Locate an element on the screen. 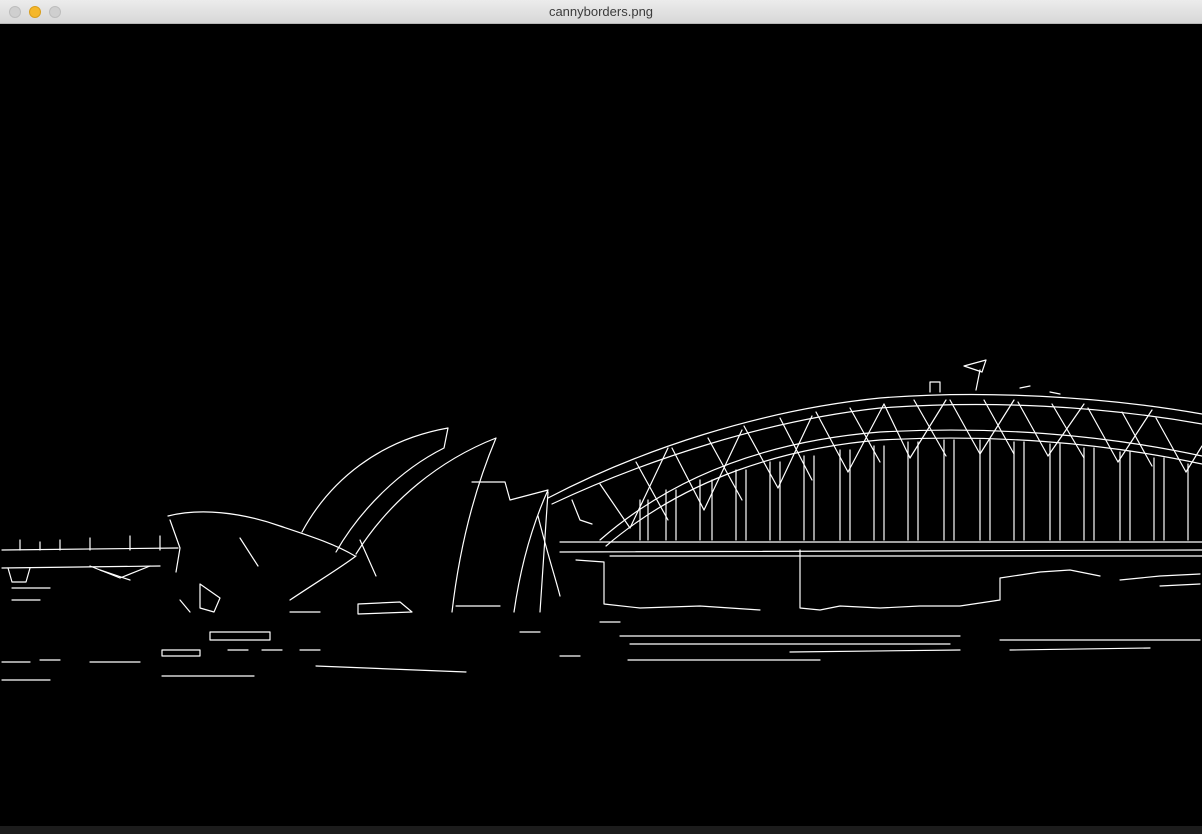 This screenshot has height=834, width=1202. title-bar: cannyborders.png is located at coordinates (601, 12).